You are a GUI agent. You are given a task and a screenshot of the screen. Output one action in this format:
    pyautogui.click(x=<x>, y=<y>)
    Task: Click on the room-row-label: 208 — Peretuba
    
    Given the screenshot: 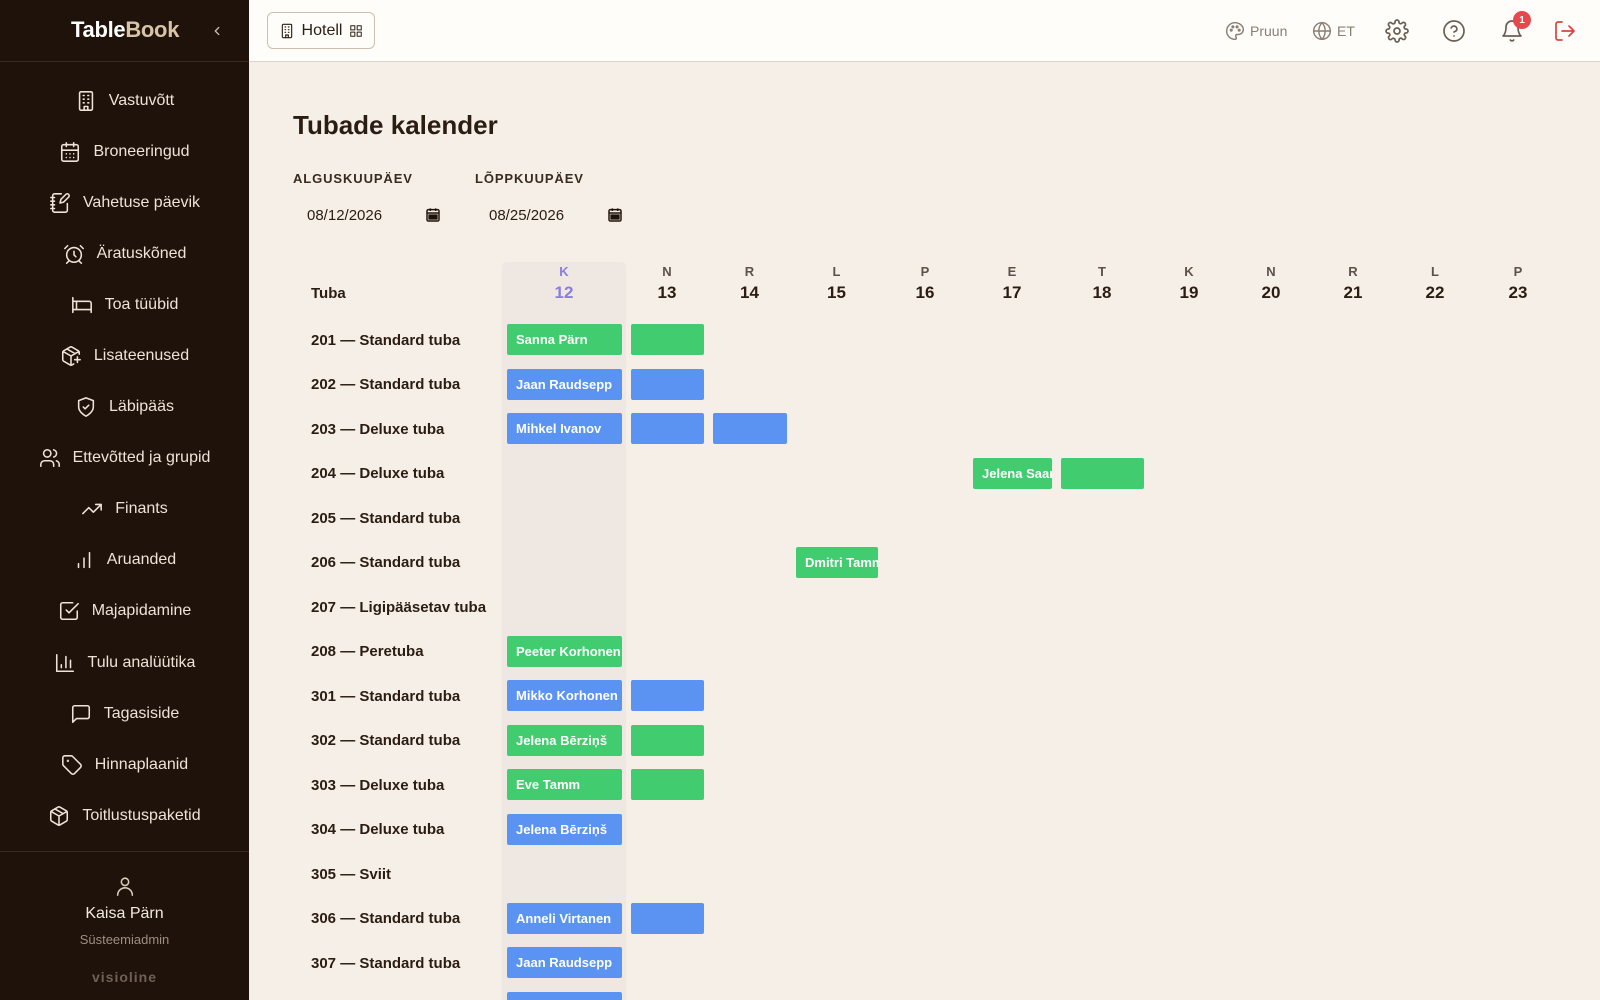 What is the action you would take?
    pyautogui.click(x=367, y=652)
    